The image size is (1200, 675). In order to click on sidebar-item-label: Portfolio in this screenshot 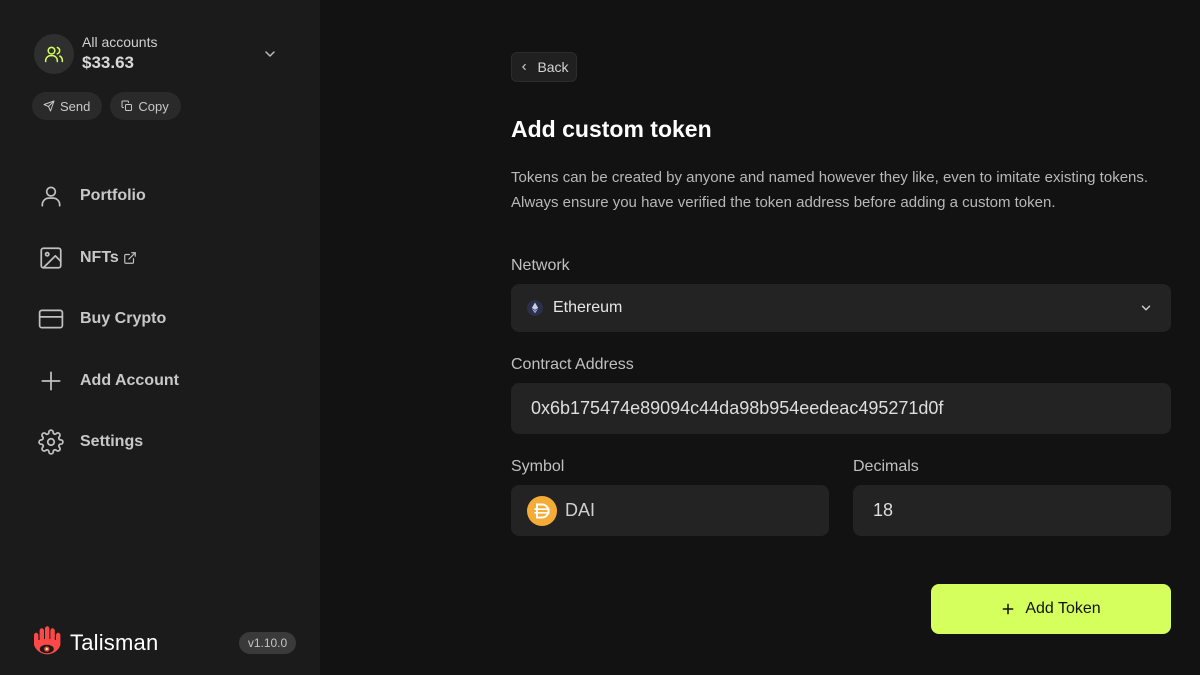, I will do `click(113, 195)`.